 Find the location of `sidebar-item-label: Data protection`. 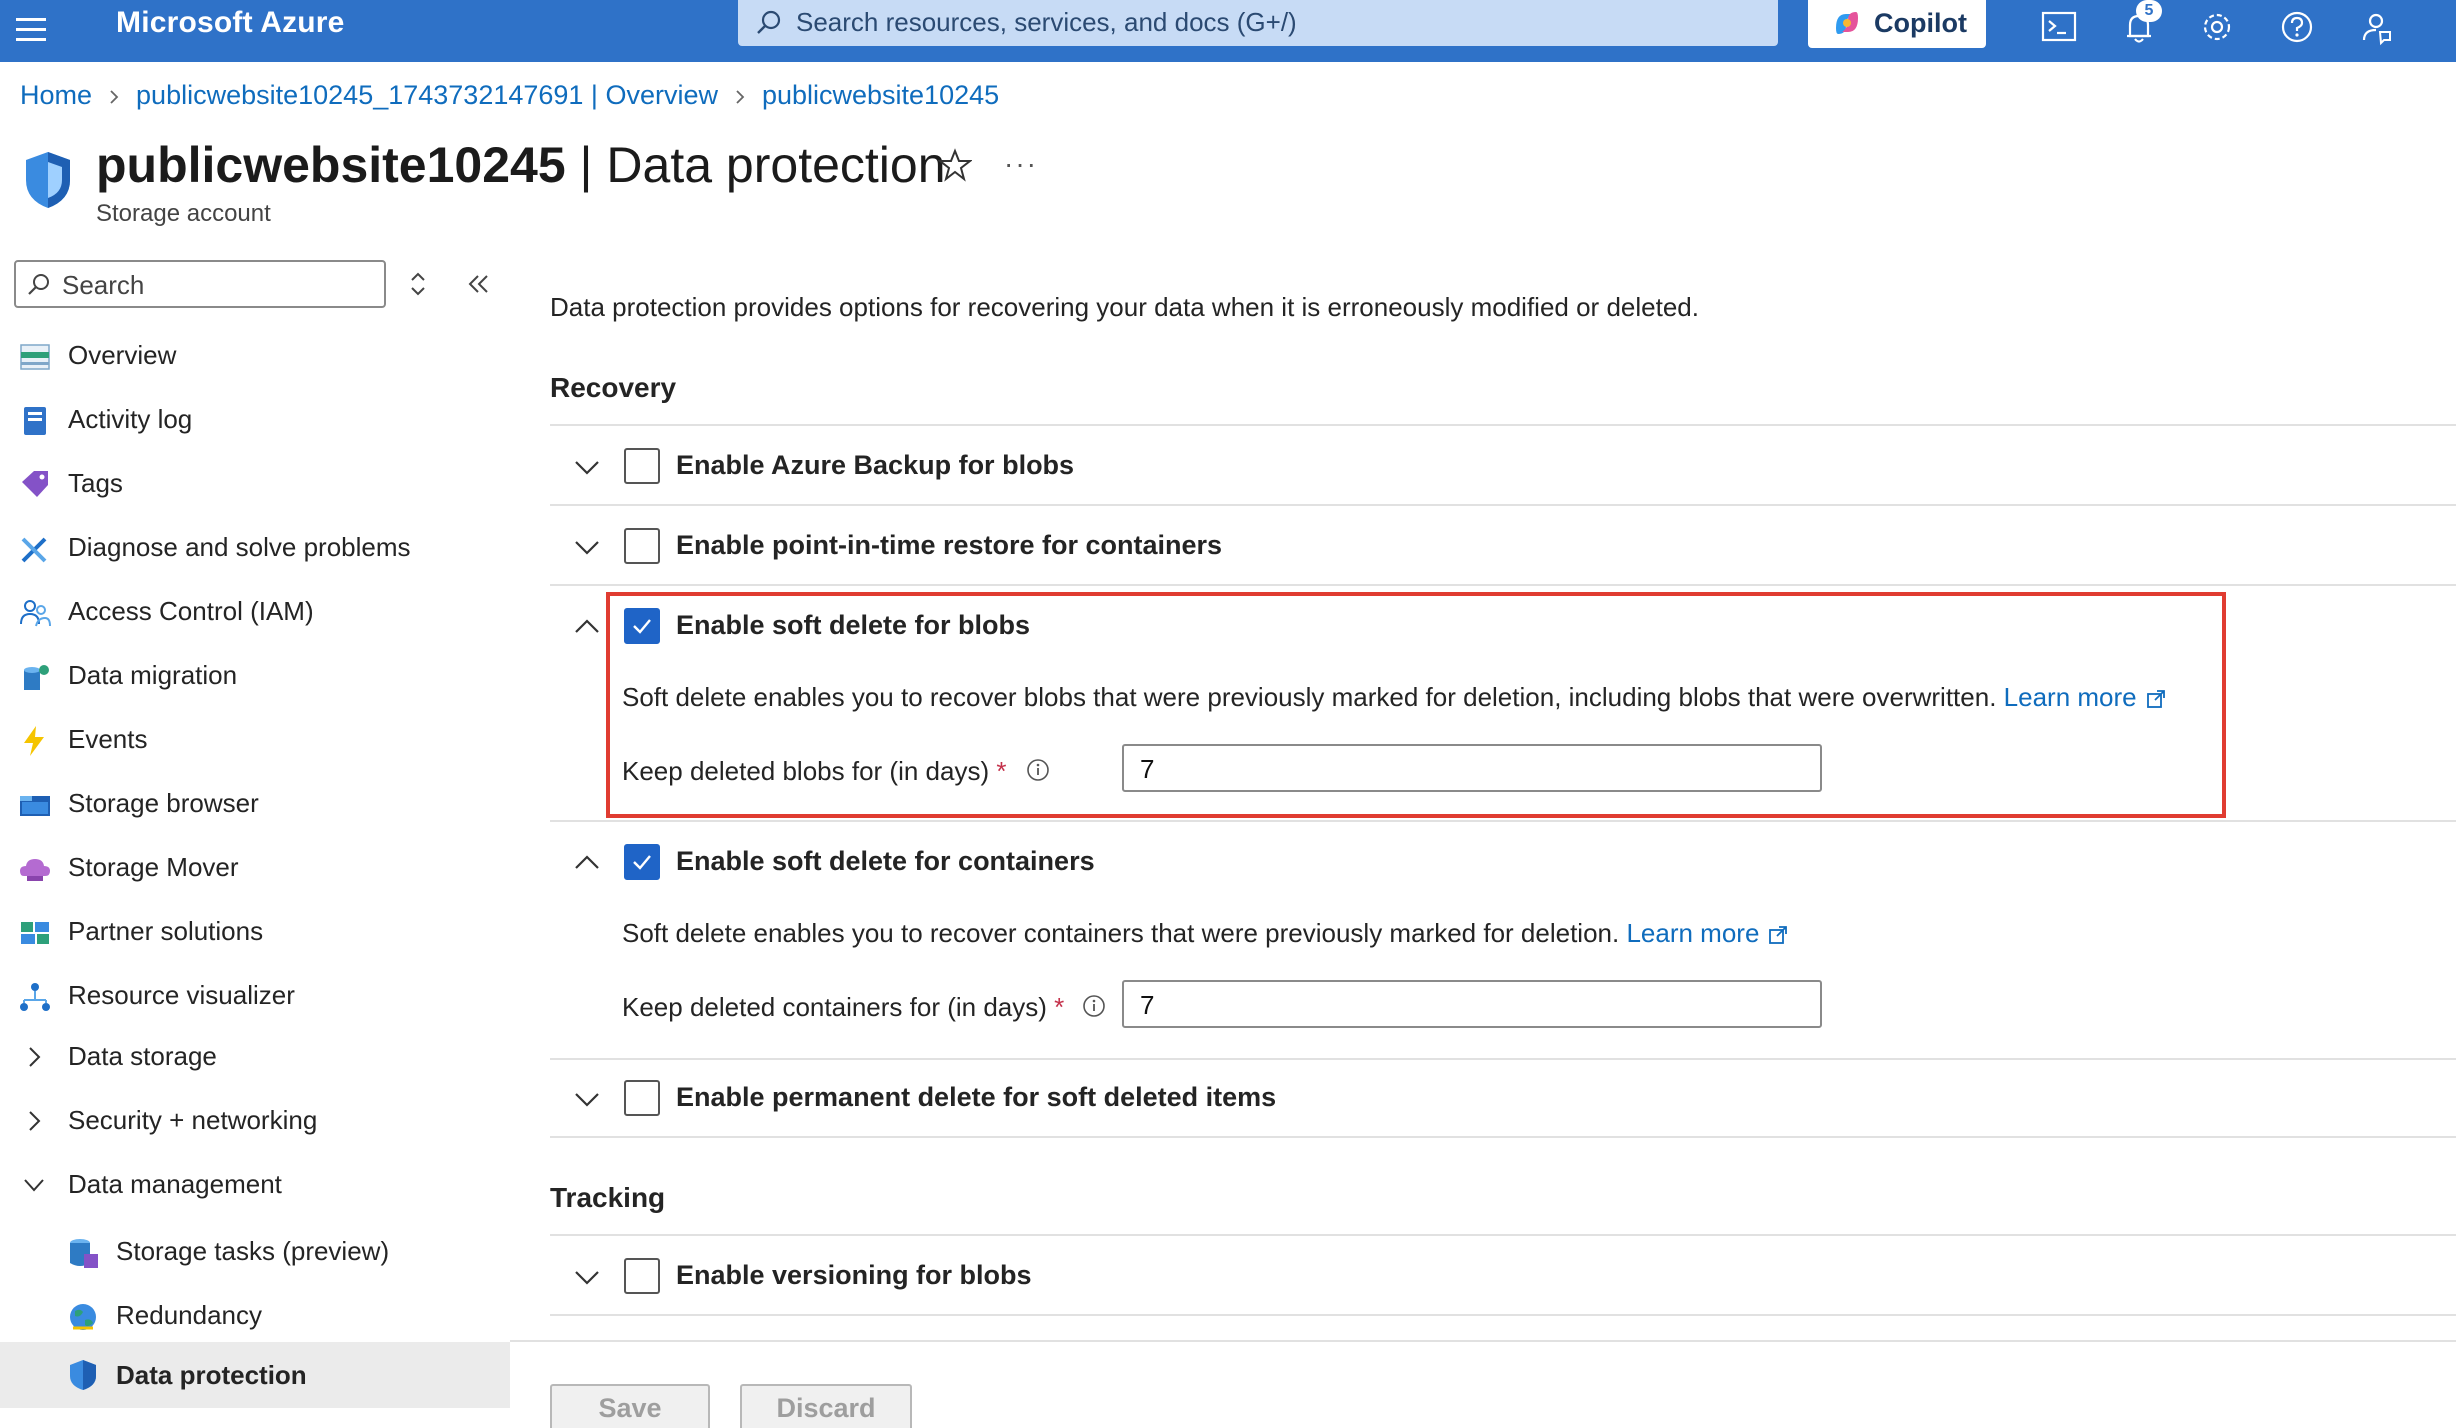

sidebar-item-label: Data protection is located at coordinates (211, 1375).